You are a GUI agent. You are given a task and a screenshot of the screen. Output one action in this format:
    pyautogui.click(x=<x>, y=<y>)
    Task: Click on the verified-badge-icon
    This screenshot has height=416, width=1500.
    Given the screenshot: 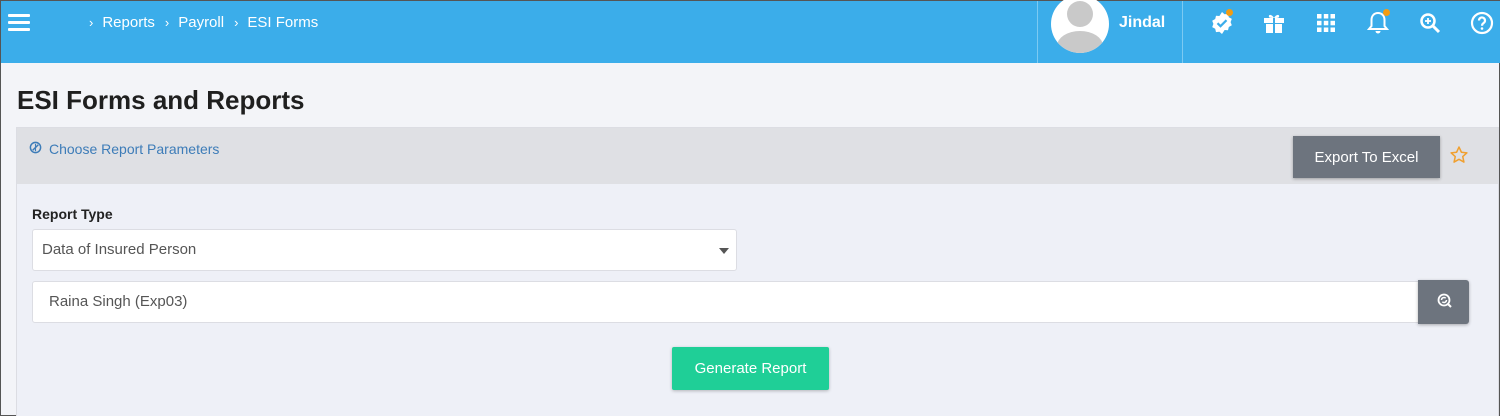 What is the action you would take?
    pyautogui.click(x=1222, y=22)
    